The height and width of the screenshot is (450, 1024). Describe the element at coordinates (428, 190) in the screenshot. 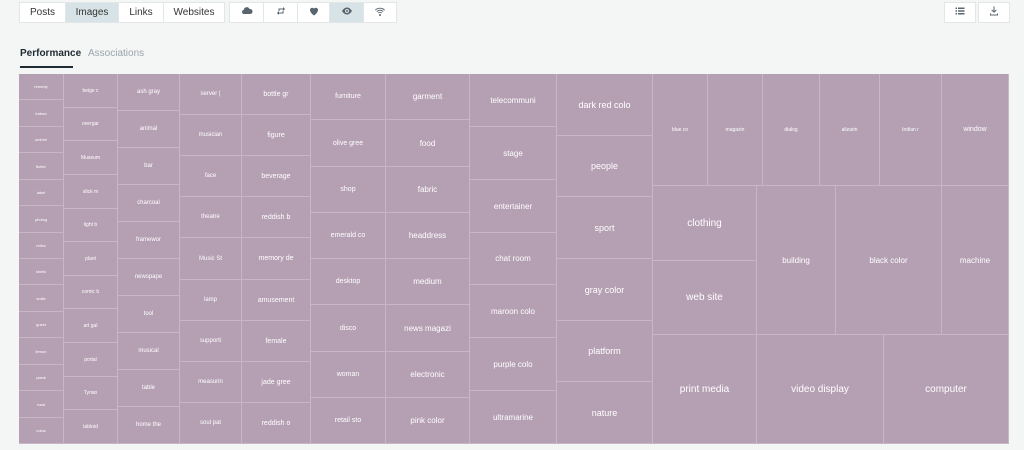

I see `treemap-cell: fabric` at that location.